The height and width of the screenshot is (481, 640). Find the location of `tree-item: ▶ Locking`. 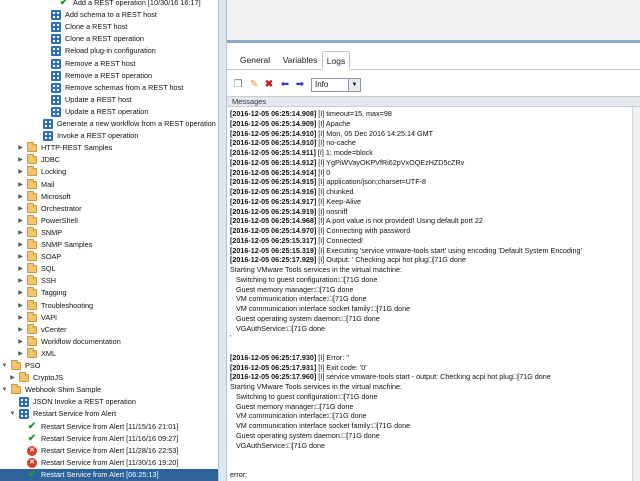

tree-item: ▶ Locking is located at coordinates (109, 172).